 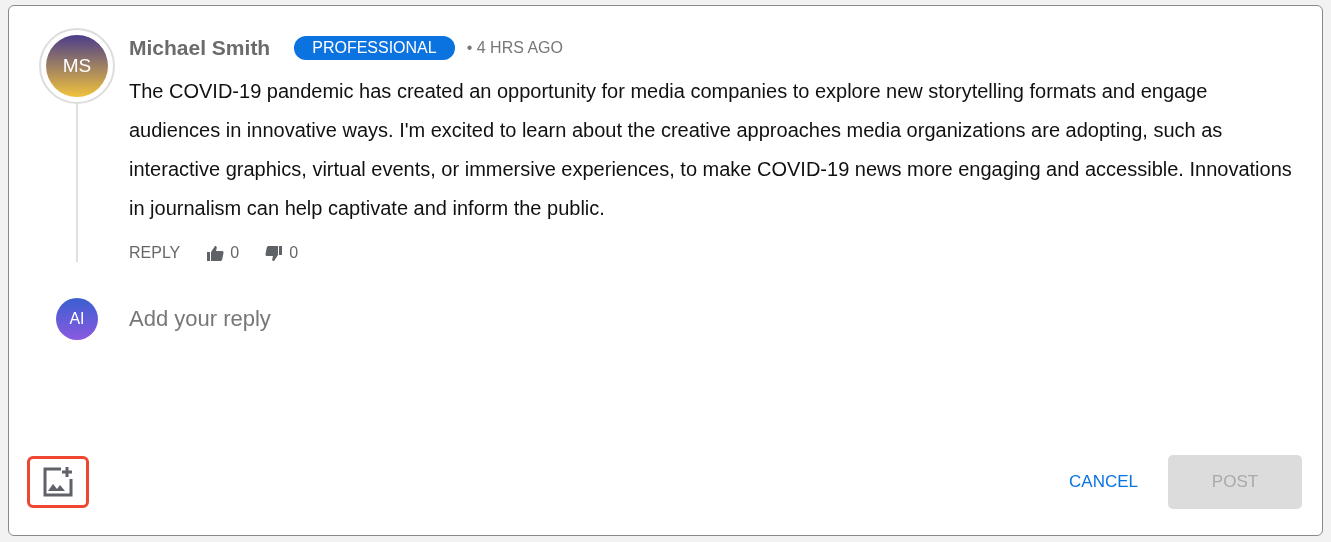 I want to click on avatar-initials: AI, so click(x=77, y=319).